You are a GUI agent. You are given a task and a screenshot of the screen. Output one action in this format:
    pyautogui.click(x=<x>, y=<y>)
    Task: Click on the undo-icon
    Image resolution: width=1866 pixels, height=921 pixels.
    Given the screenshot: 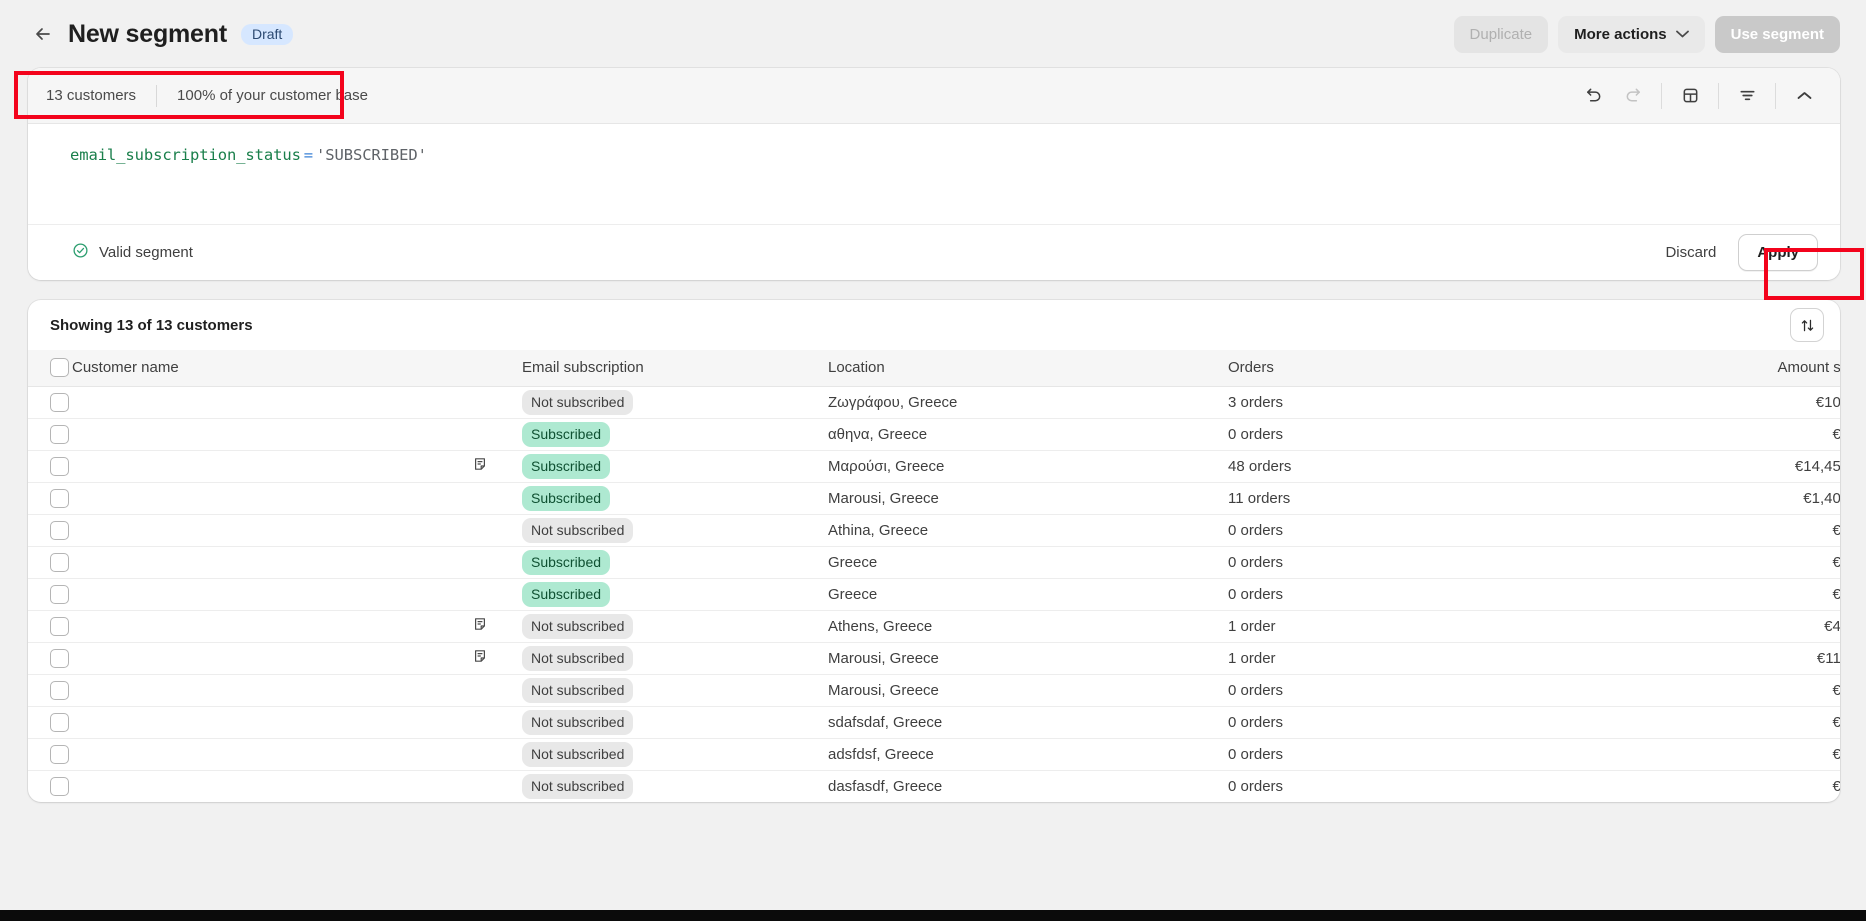 What is the action you would take?
    pyautogui.click(x=1593, y=96)
    